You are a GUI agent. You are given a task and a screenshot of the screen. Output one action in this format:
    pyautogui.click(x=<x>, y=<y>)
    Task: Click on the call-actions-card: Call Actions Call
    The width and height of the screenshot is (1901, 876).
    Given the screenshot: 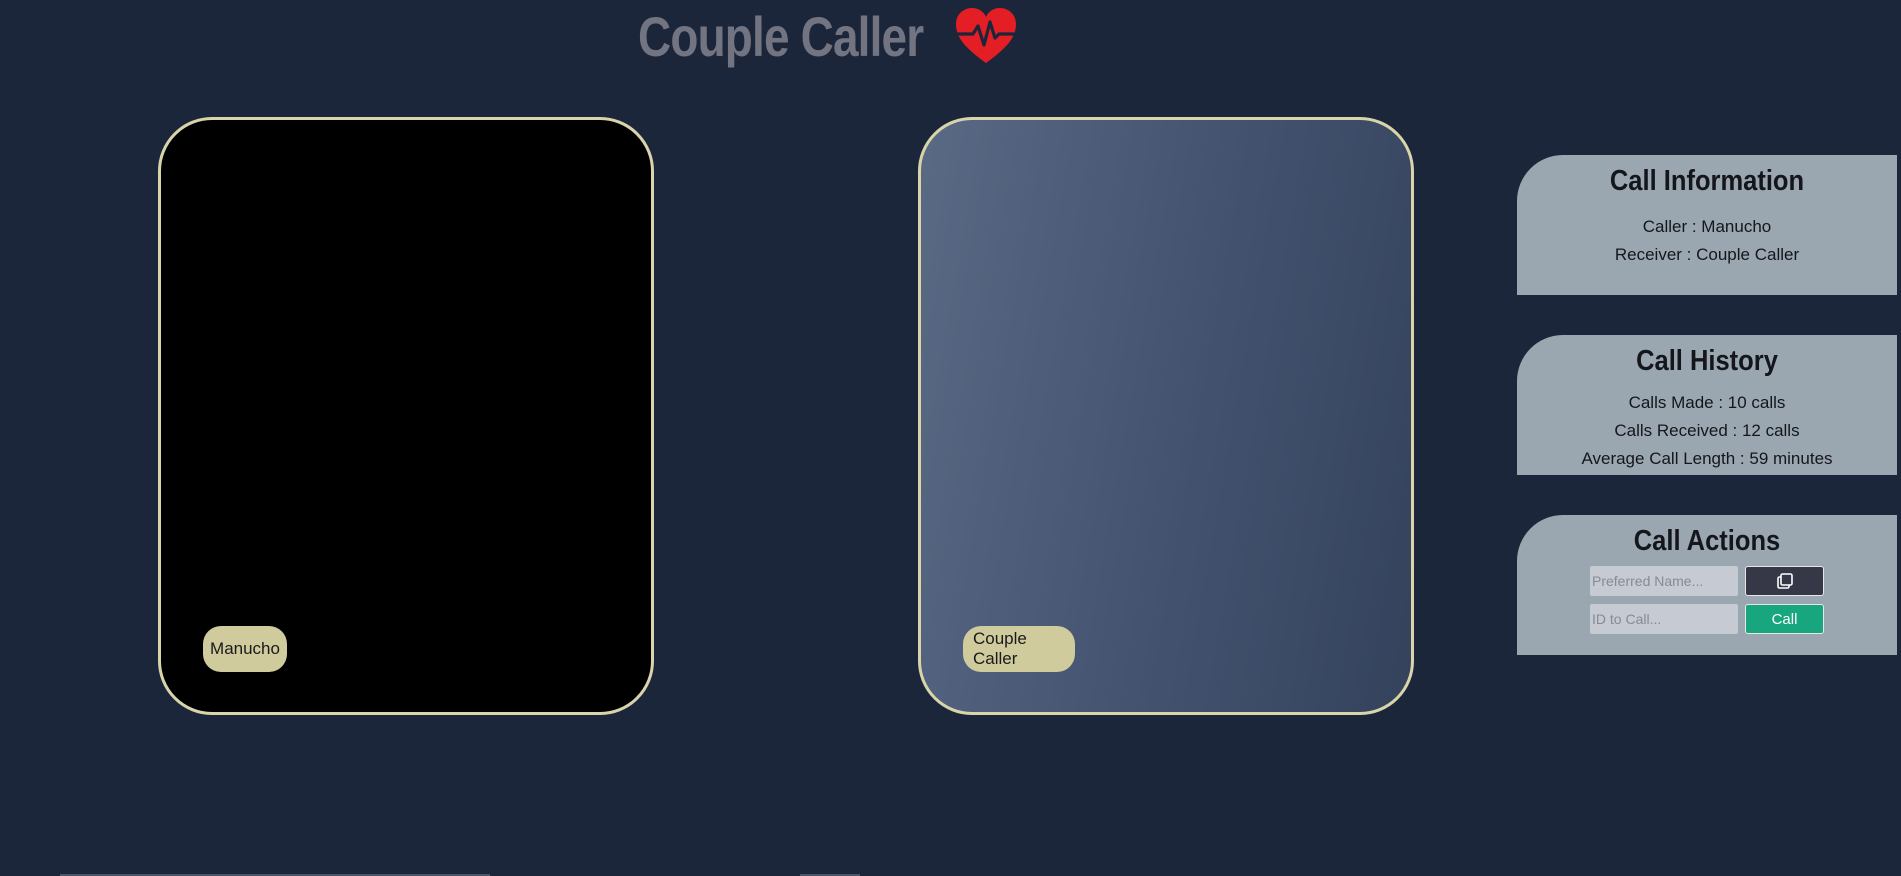 What is the action you would take?
    pyautogui.click(x=1707, y=585)
    